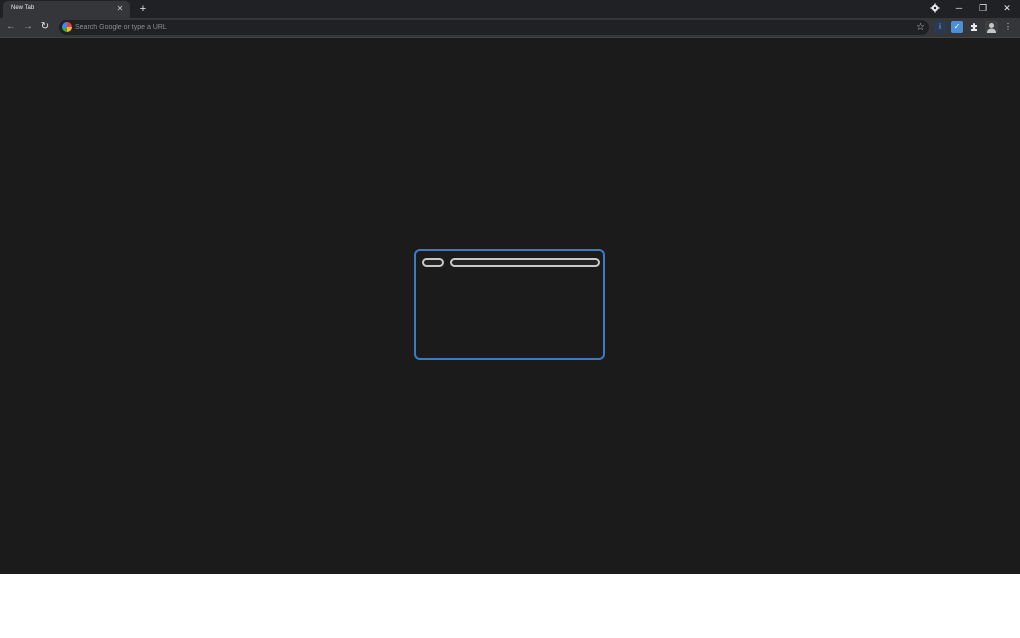  What do you see at coordinates (920, 27) in the screenshot?
I see `bookmark-star-icon: ☆` at bounding box center [920, 27].